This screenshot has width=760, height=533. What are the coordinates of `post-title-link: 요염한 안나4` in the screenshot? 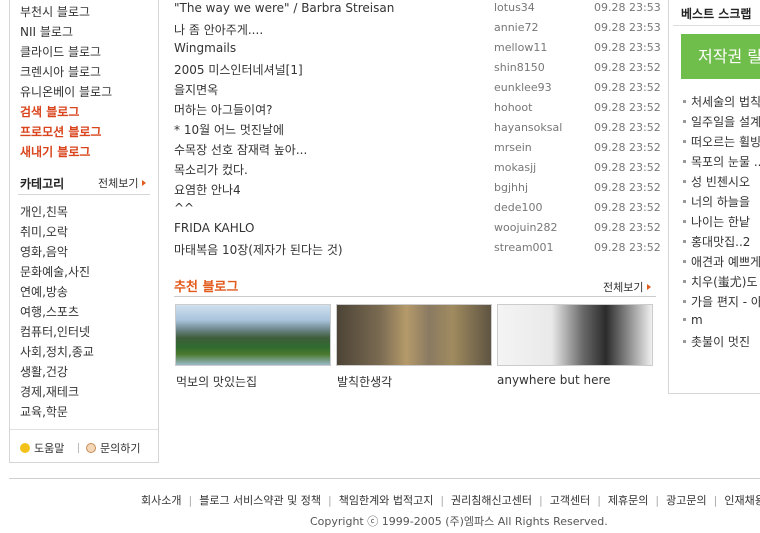 It's located at (207, 189).